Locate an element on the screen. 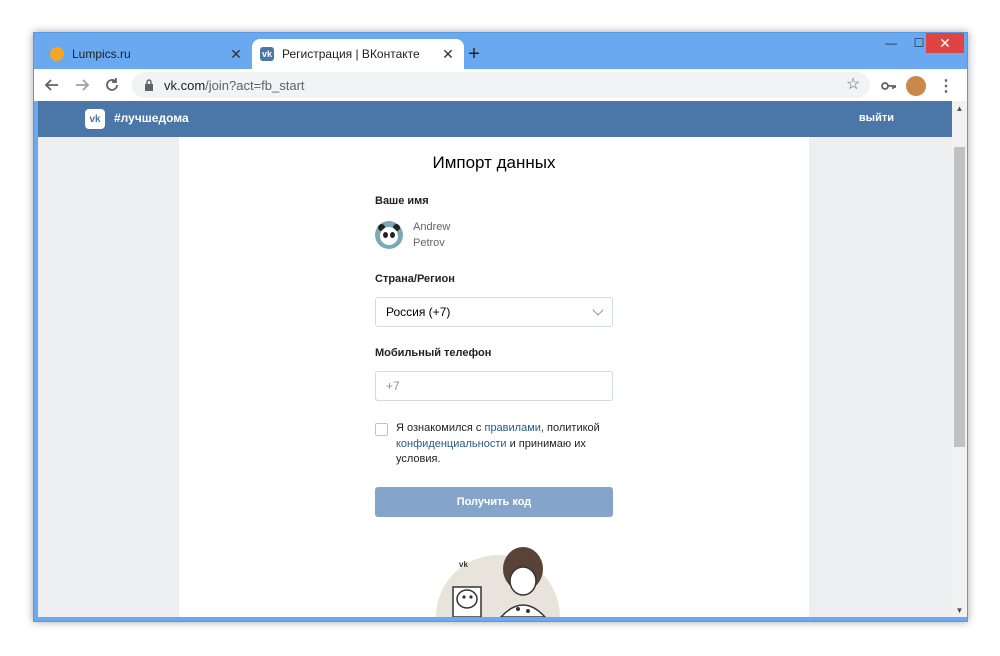  new-tab-button: + is located at coordinates (474, 54).